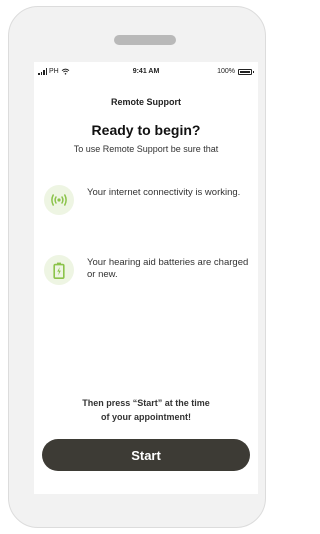 The height and width of the screenshot is (534, 320). Describe the element at coordinates (146, 455) in the screenshot. I see `start-button: Start` at that location.